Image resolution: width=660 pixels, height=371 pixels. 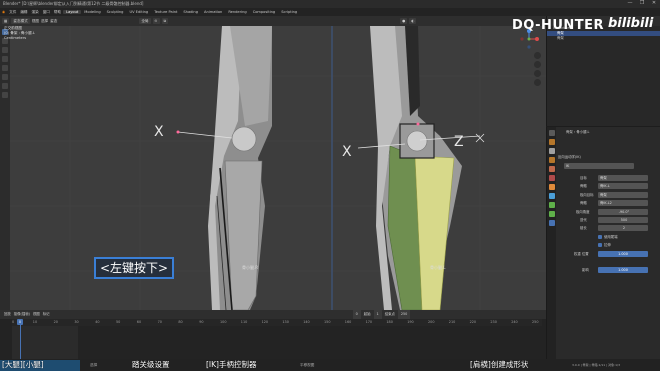 I want to click on timeline-header: 回放 抠像(插帧) 视图 标记 0 起始 1 结束点 250, so click(x=273, y=314).